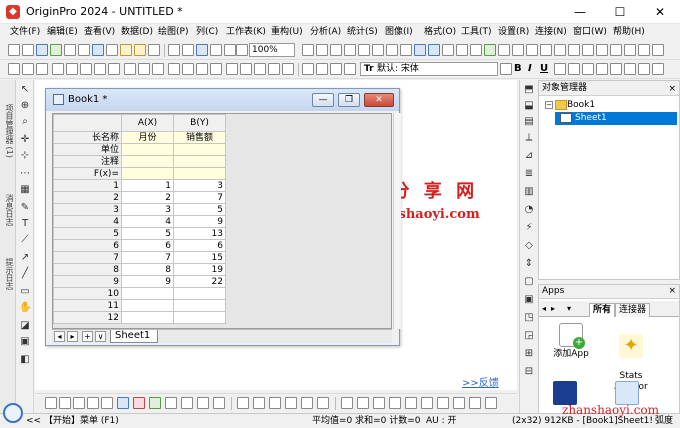  I want to click on menu-image: 图像(I), so click(399, 32).